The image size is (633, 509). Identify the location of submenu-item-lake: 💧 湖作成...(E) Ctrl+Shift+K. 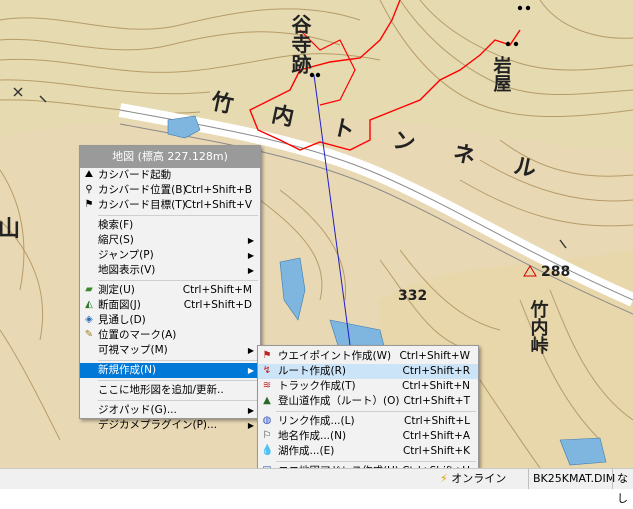
(368, 451).